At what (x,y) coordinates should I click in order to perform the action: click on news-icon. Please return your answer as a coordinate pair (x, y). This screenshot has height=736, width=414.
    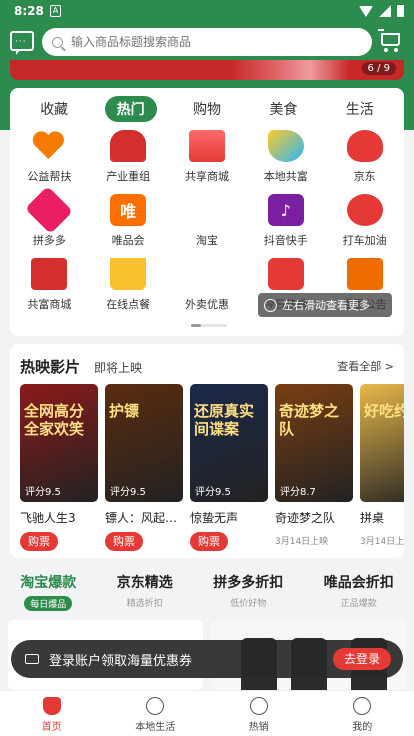
    Looking at the image, I should click on (364, 274).